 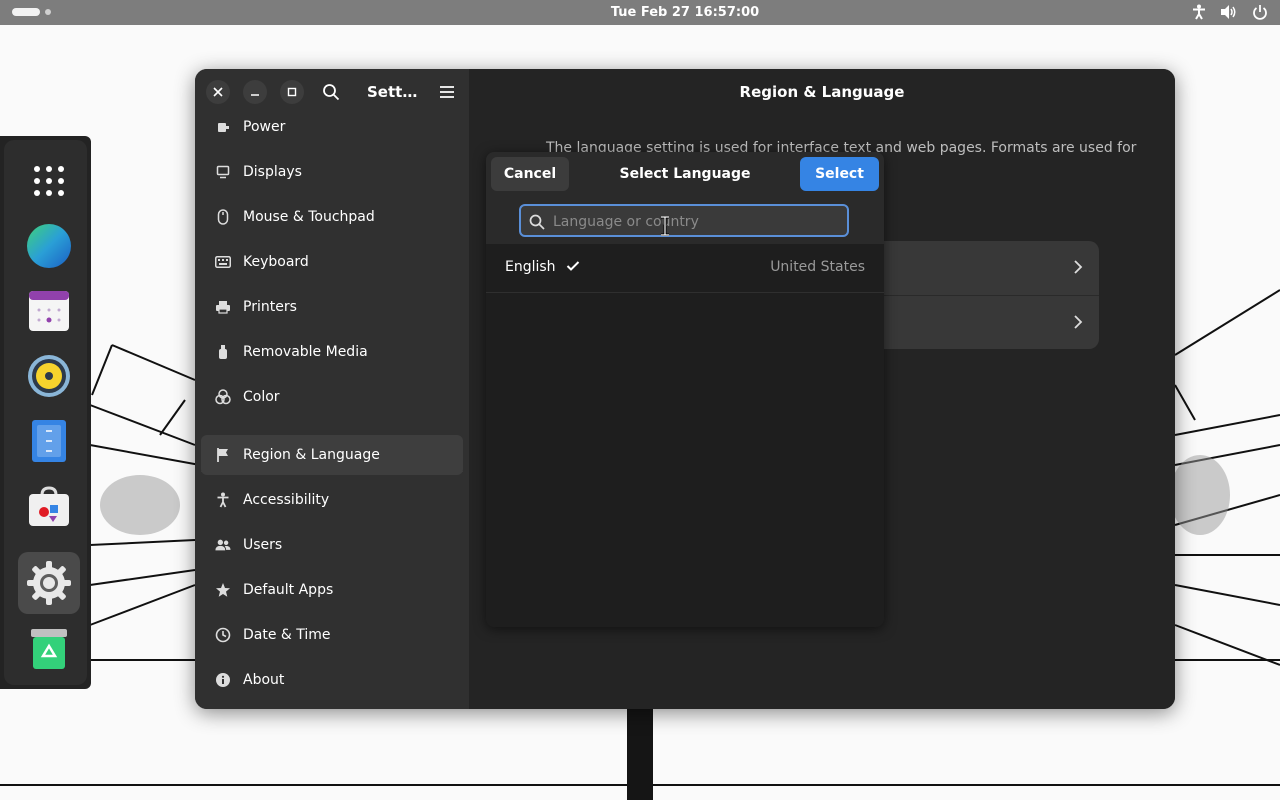 I want to click on sidebar-item-about: About, so click(x=332, y=680).